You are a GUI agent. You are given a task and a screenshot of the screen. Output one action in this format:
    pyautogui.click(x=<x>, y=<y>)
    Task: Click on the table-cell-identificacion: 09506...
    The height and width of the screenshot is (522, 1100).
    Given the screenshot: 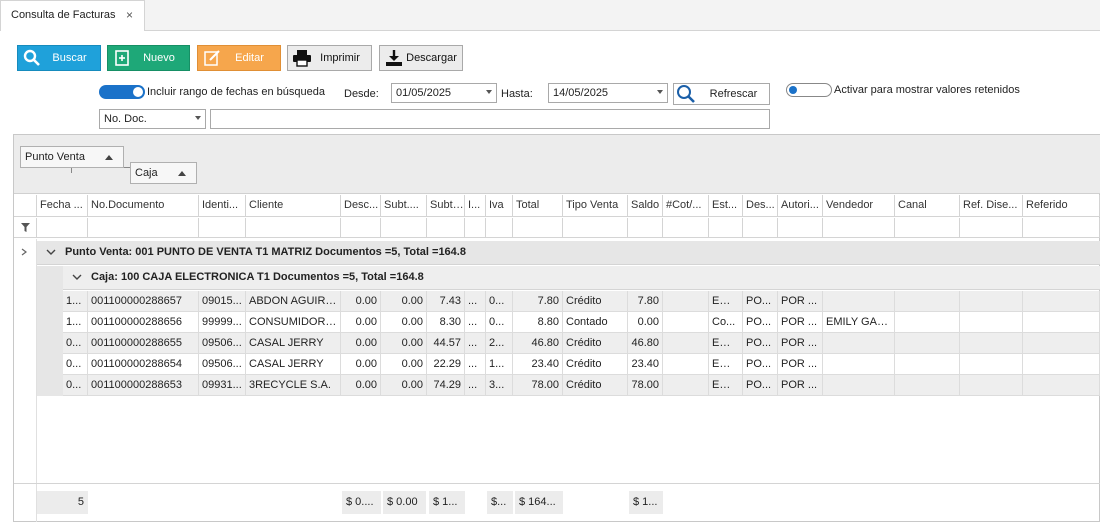 What is the action you would take?
    pyautogui.click(x=222, y=364)
    